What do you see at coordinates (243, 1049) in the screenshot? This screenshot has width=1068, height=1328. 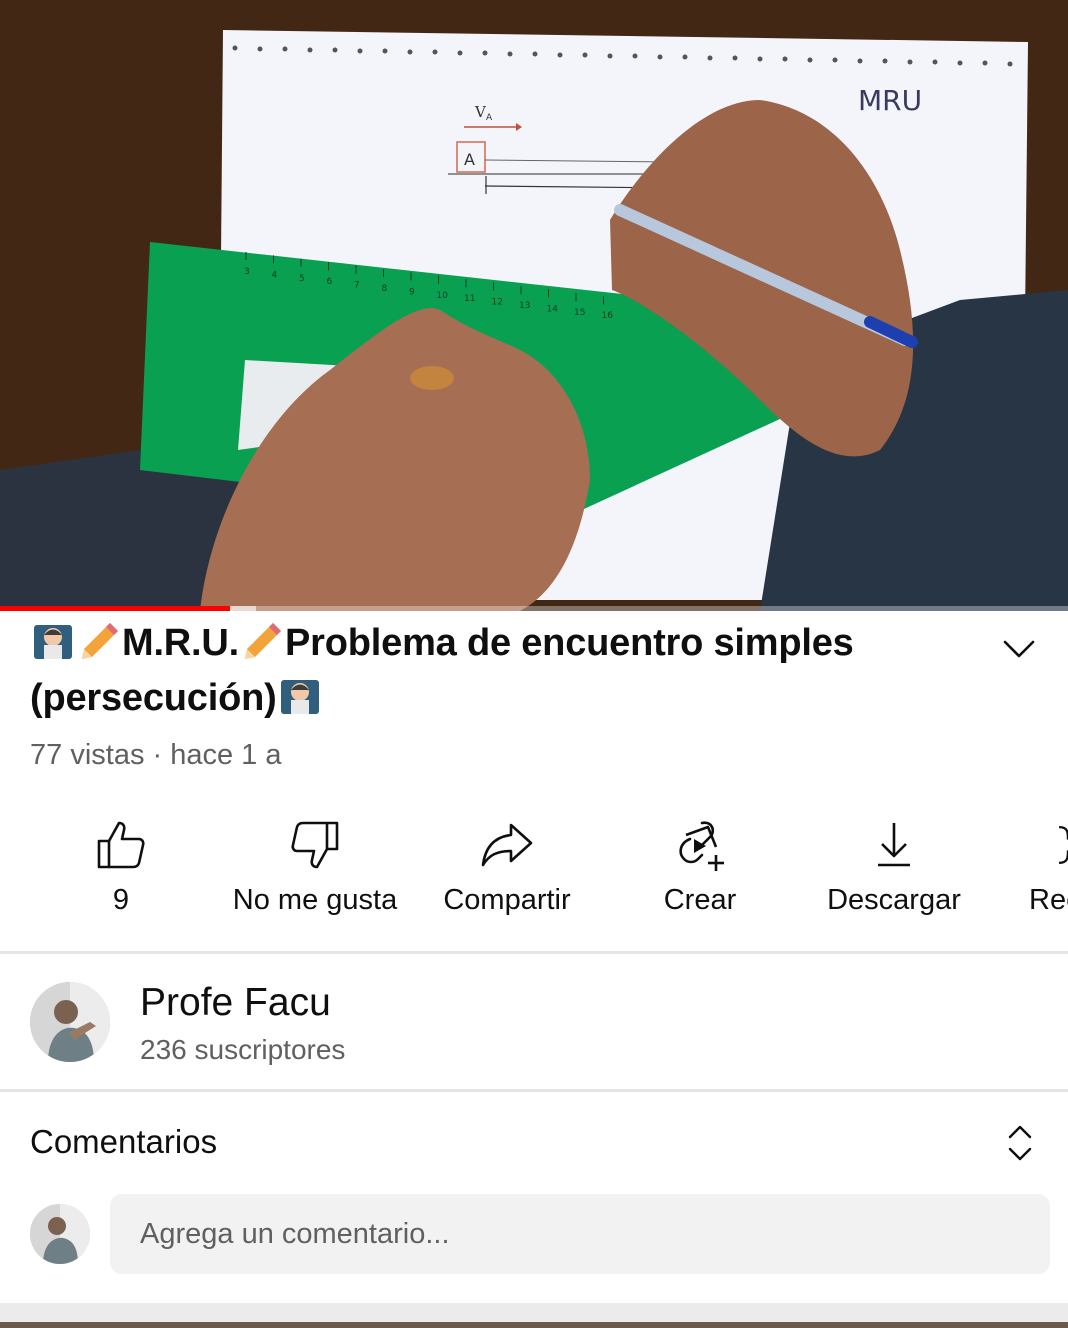 I see `subscriber-count: 236 suscriptores` at bounding box center [243, 1049].